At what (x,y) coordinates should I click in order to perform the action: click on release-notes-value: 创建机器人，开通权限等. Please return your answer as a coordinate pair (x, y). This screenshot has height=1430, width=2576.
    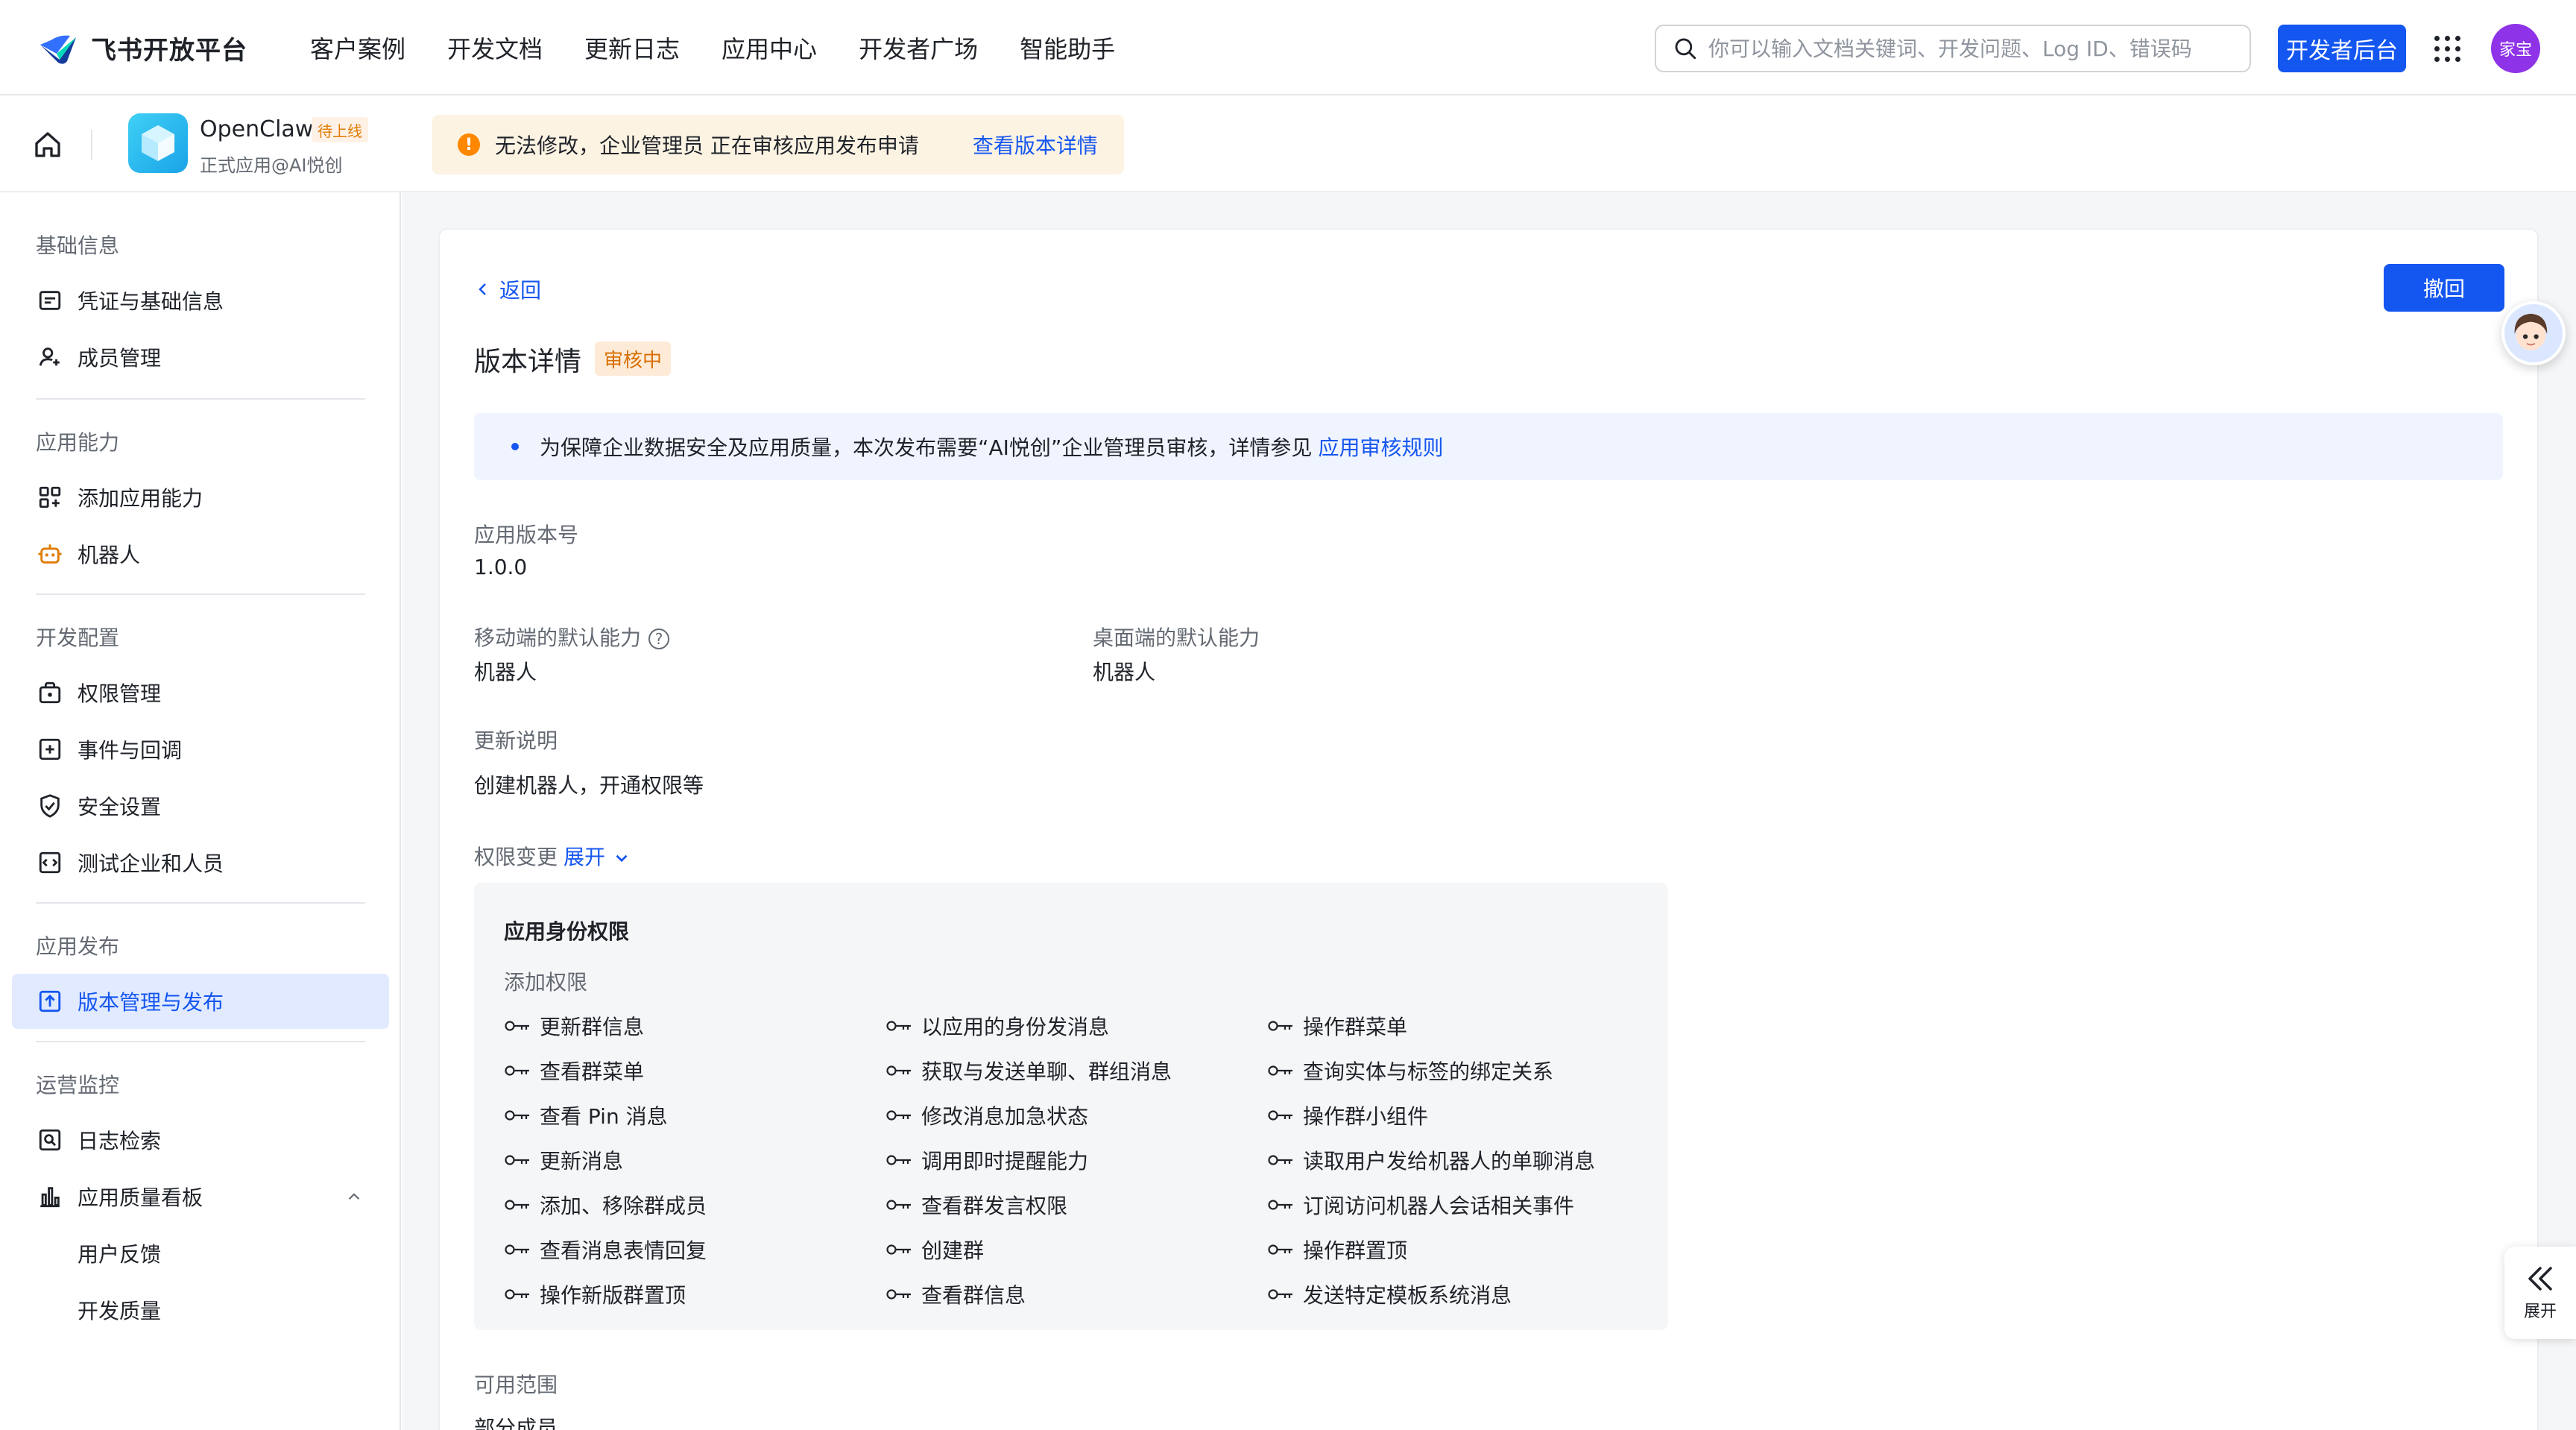
    Looking at the image, I should click on (589, 785).